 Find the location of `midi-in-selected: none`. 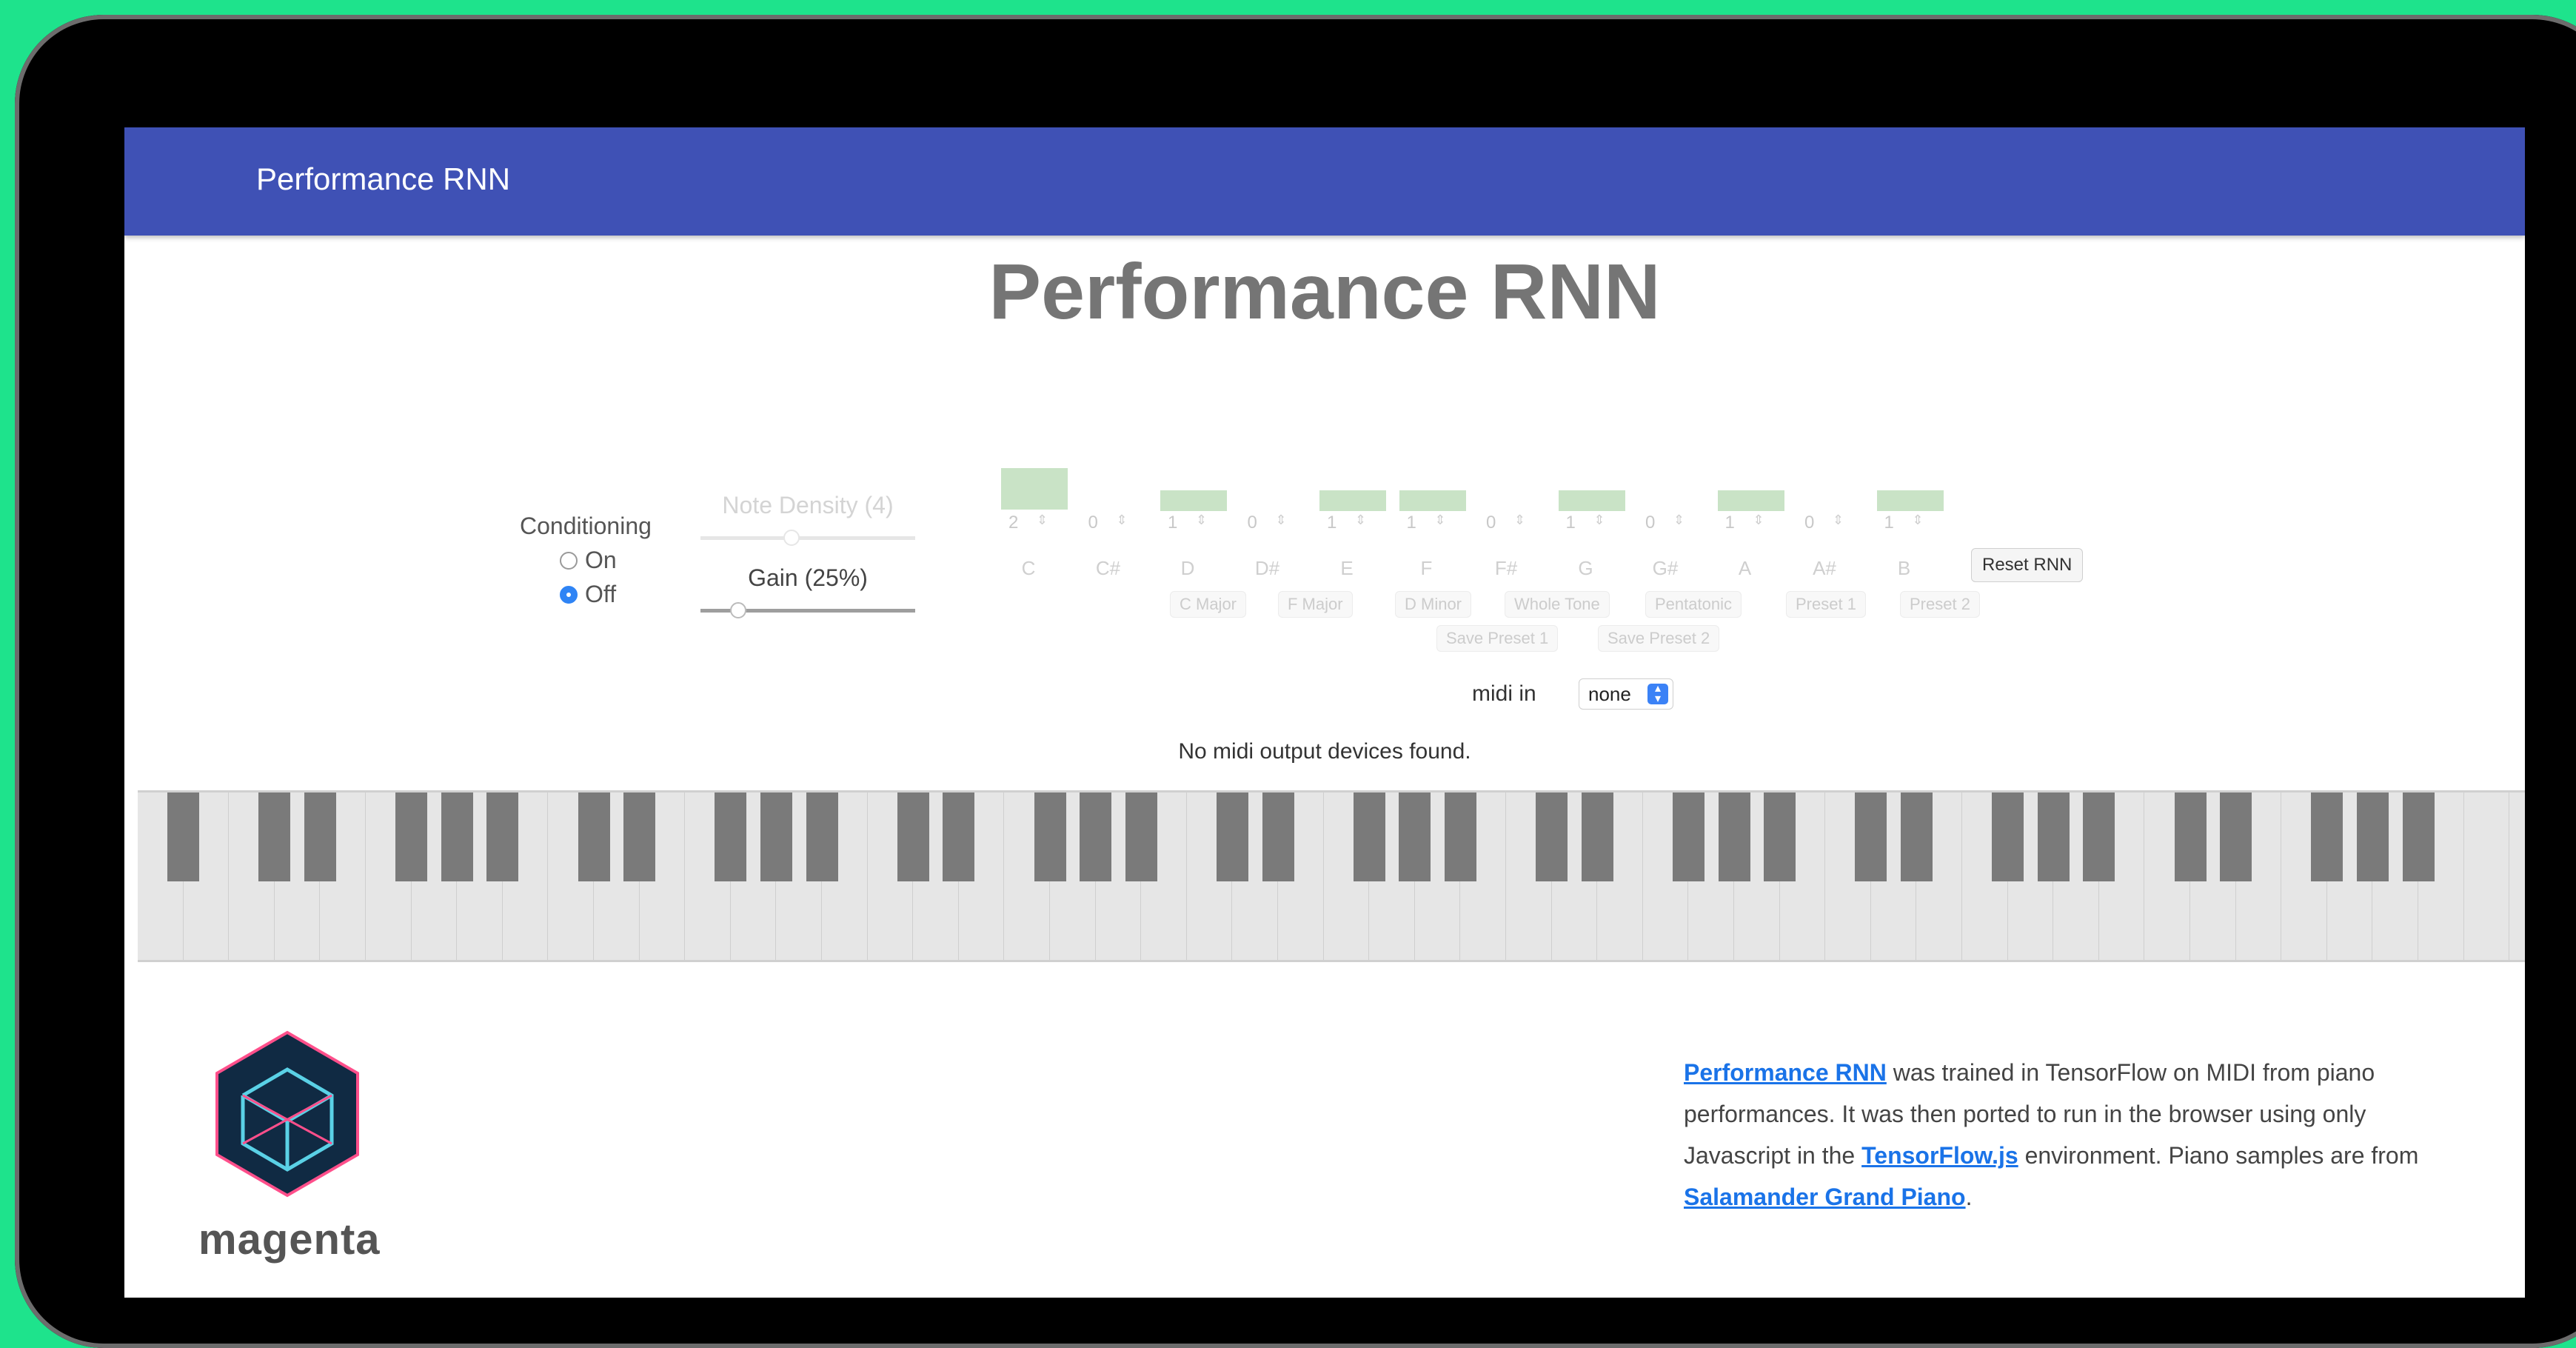

midi-in-selected: none is located at coordinates (1609, 694).